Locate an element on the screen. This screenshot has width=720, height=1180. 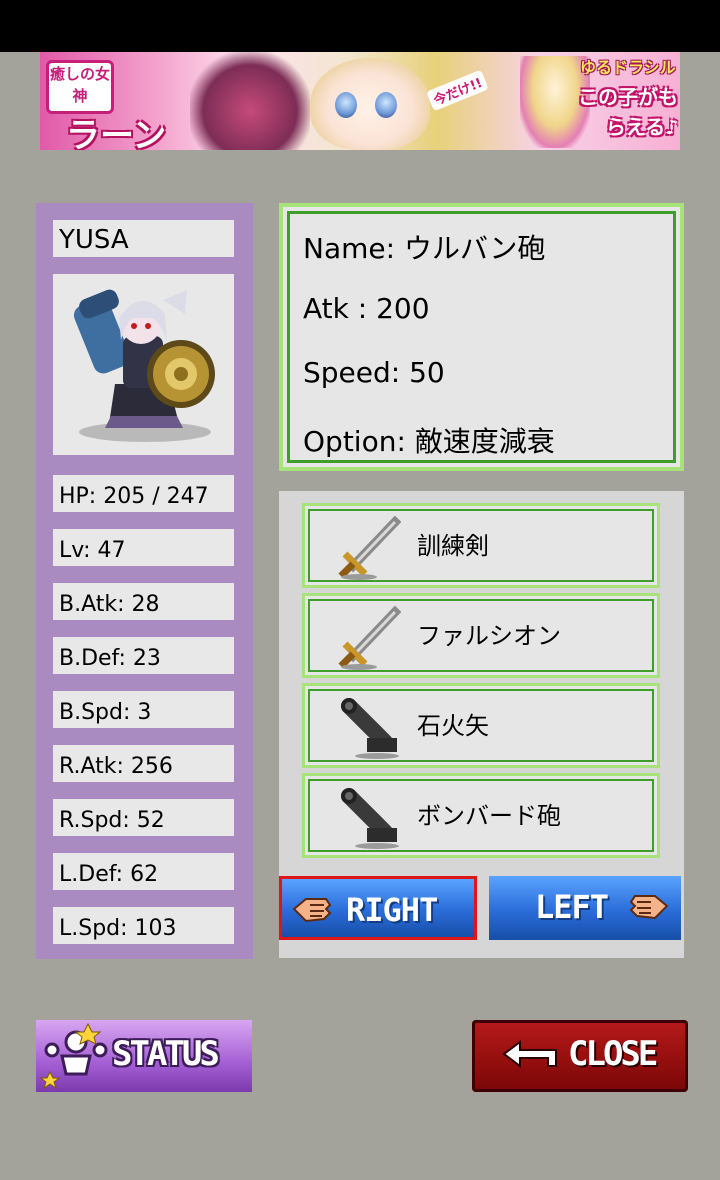
weapon-item: ファルシオン is located at coordinates (481, 635).